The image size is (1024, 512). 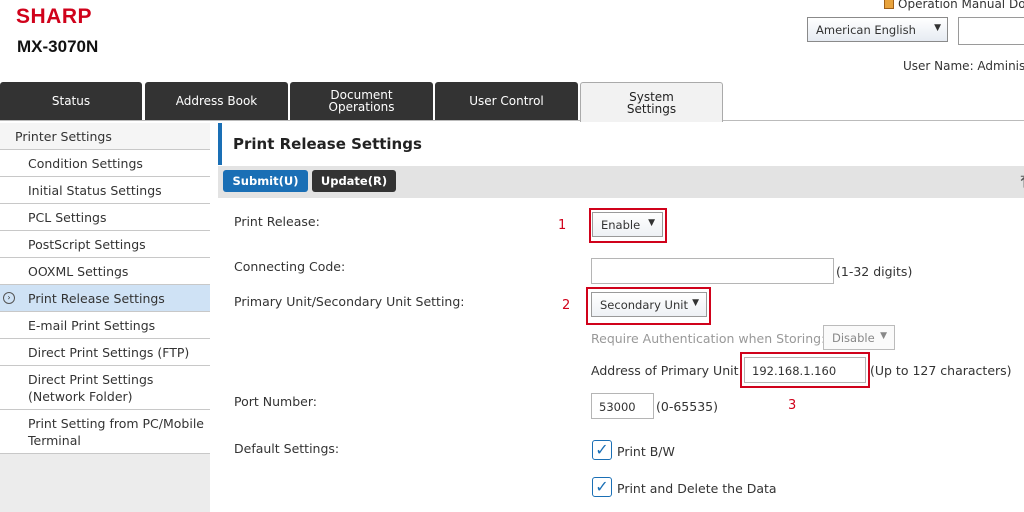 I want to click on sidebar-item-print-release-settings: › Print Release Settings, so click(x=105, y=298).